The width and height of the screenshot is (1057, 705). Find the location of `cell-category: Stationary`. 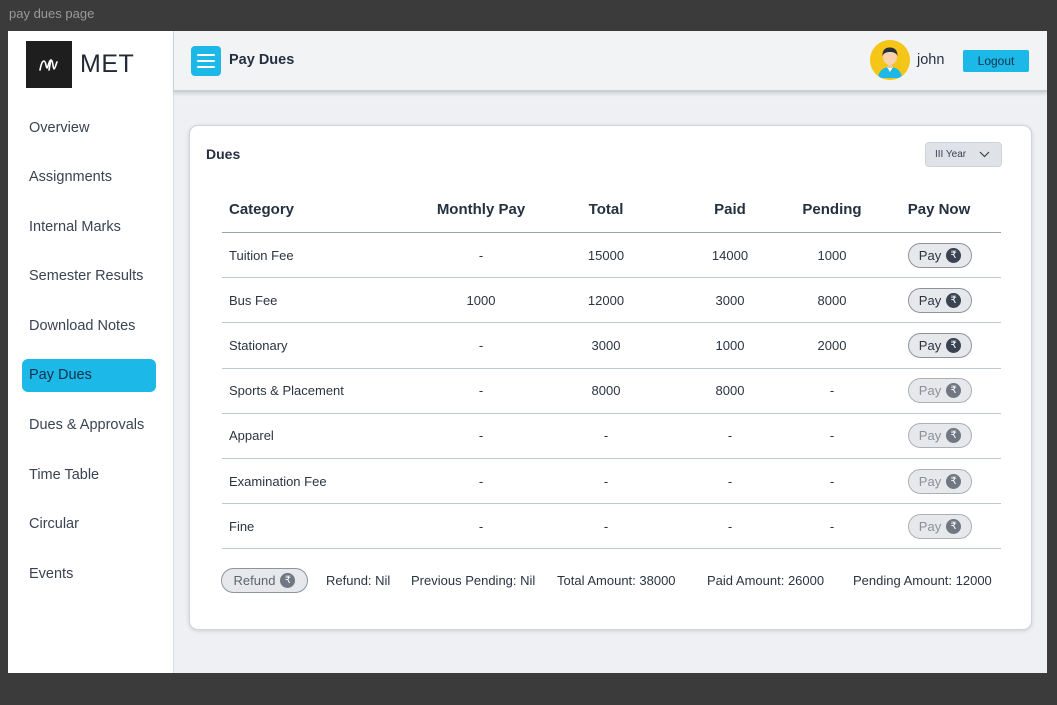

cell-category: Stationary is located at coordinates (258, 345).